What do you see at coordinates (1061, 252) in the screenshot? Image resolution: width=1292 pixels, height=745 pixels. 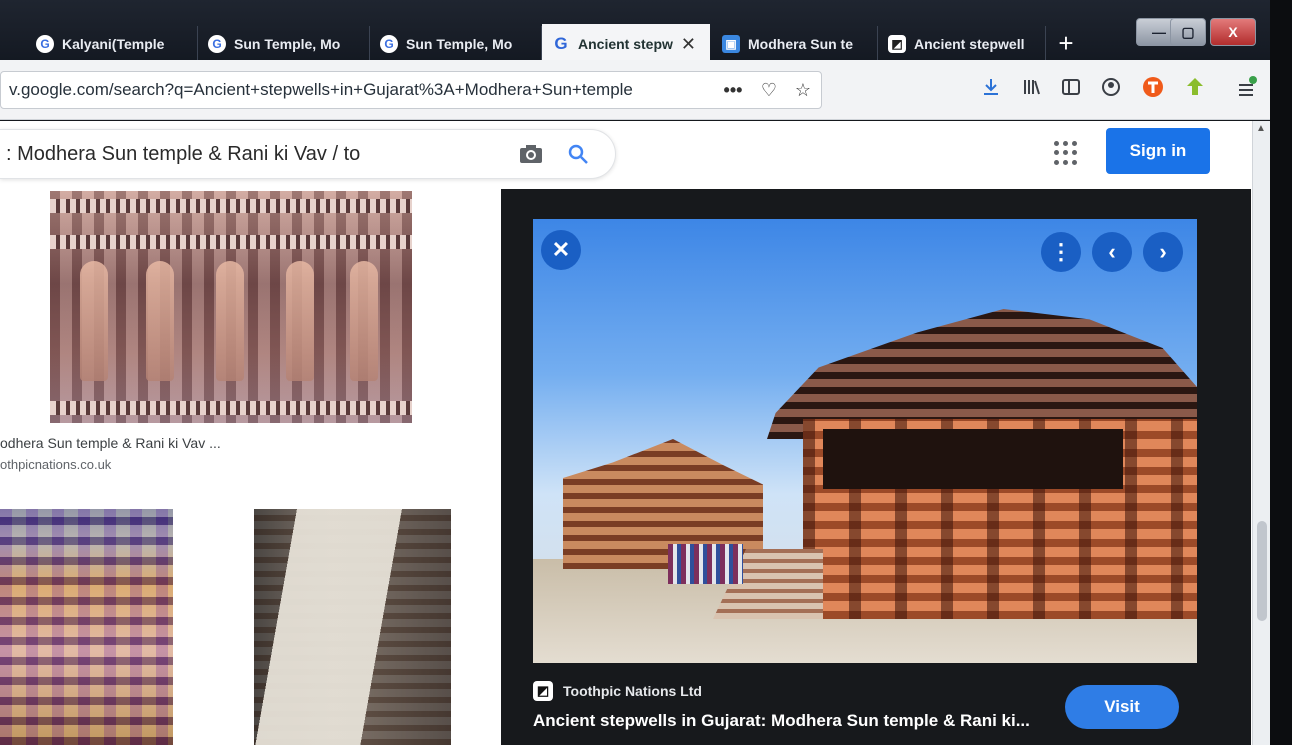 I see `more-options-icon: ⋮` at bounding box center [1061, 252].